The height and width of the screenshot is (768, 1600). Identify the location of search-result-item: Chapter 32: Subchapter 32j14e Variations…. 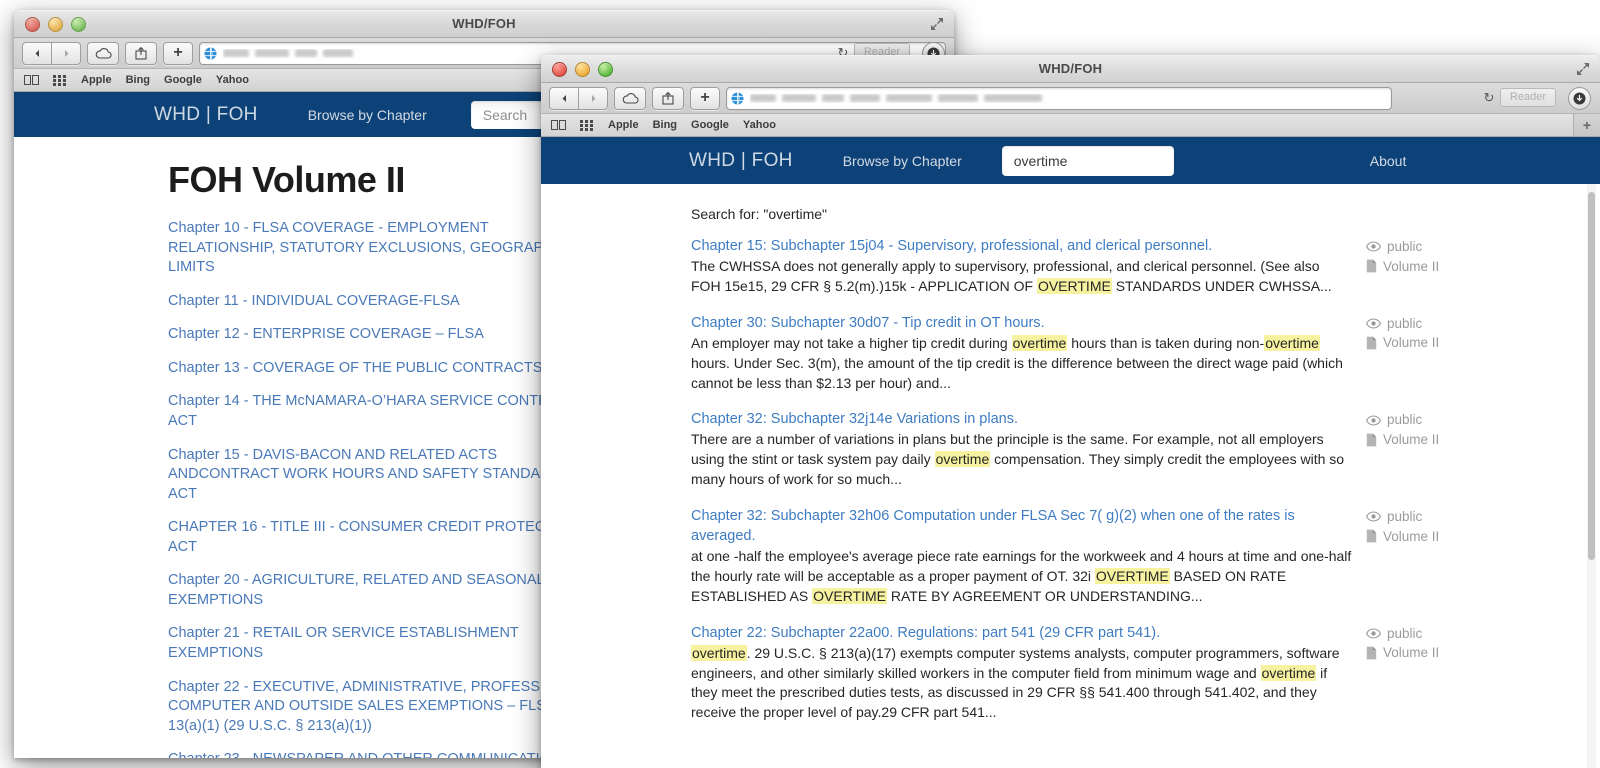
(1103, 449).